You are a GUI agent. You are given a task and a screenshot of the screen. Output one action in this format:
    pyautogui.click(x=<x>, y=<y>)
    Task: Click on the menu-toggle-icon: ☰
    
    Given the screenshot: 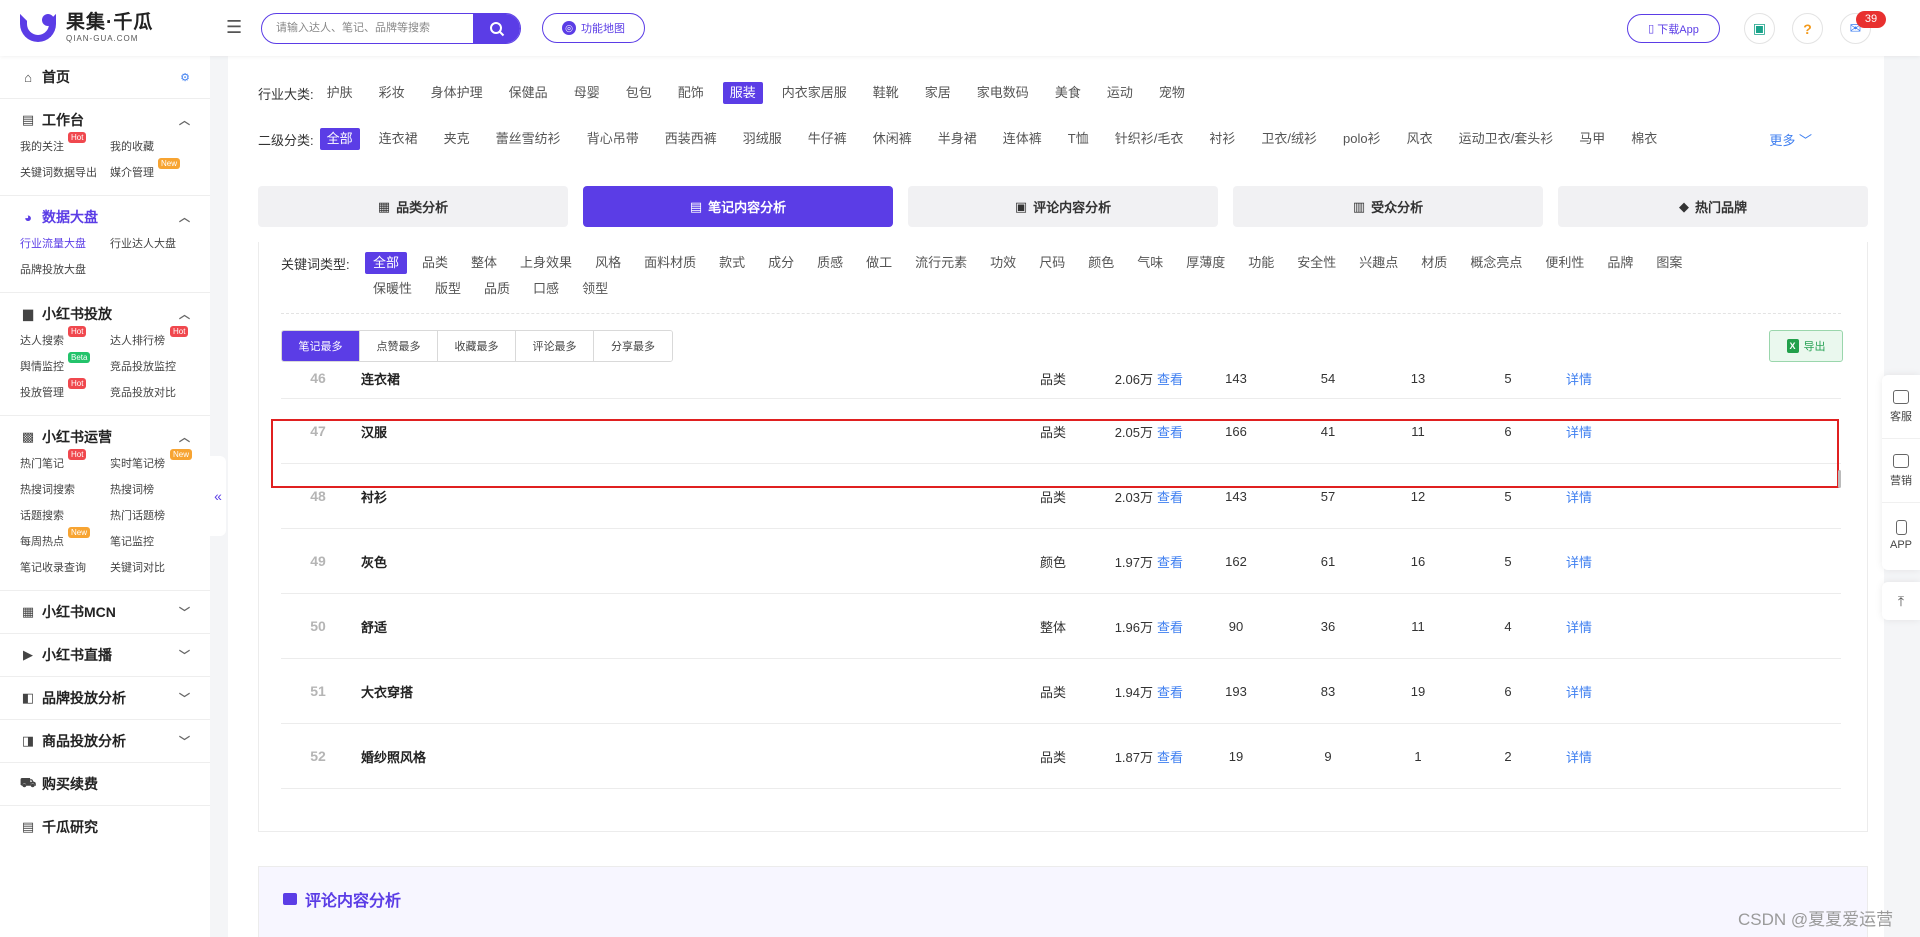 What is the action you would take?
    pyautogui.click(x=236, y=27)
    